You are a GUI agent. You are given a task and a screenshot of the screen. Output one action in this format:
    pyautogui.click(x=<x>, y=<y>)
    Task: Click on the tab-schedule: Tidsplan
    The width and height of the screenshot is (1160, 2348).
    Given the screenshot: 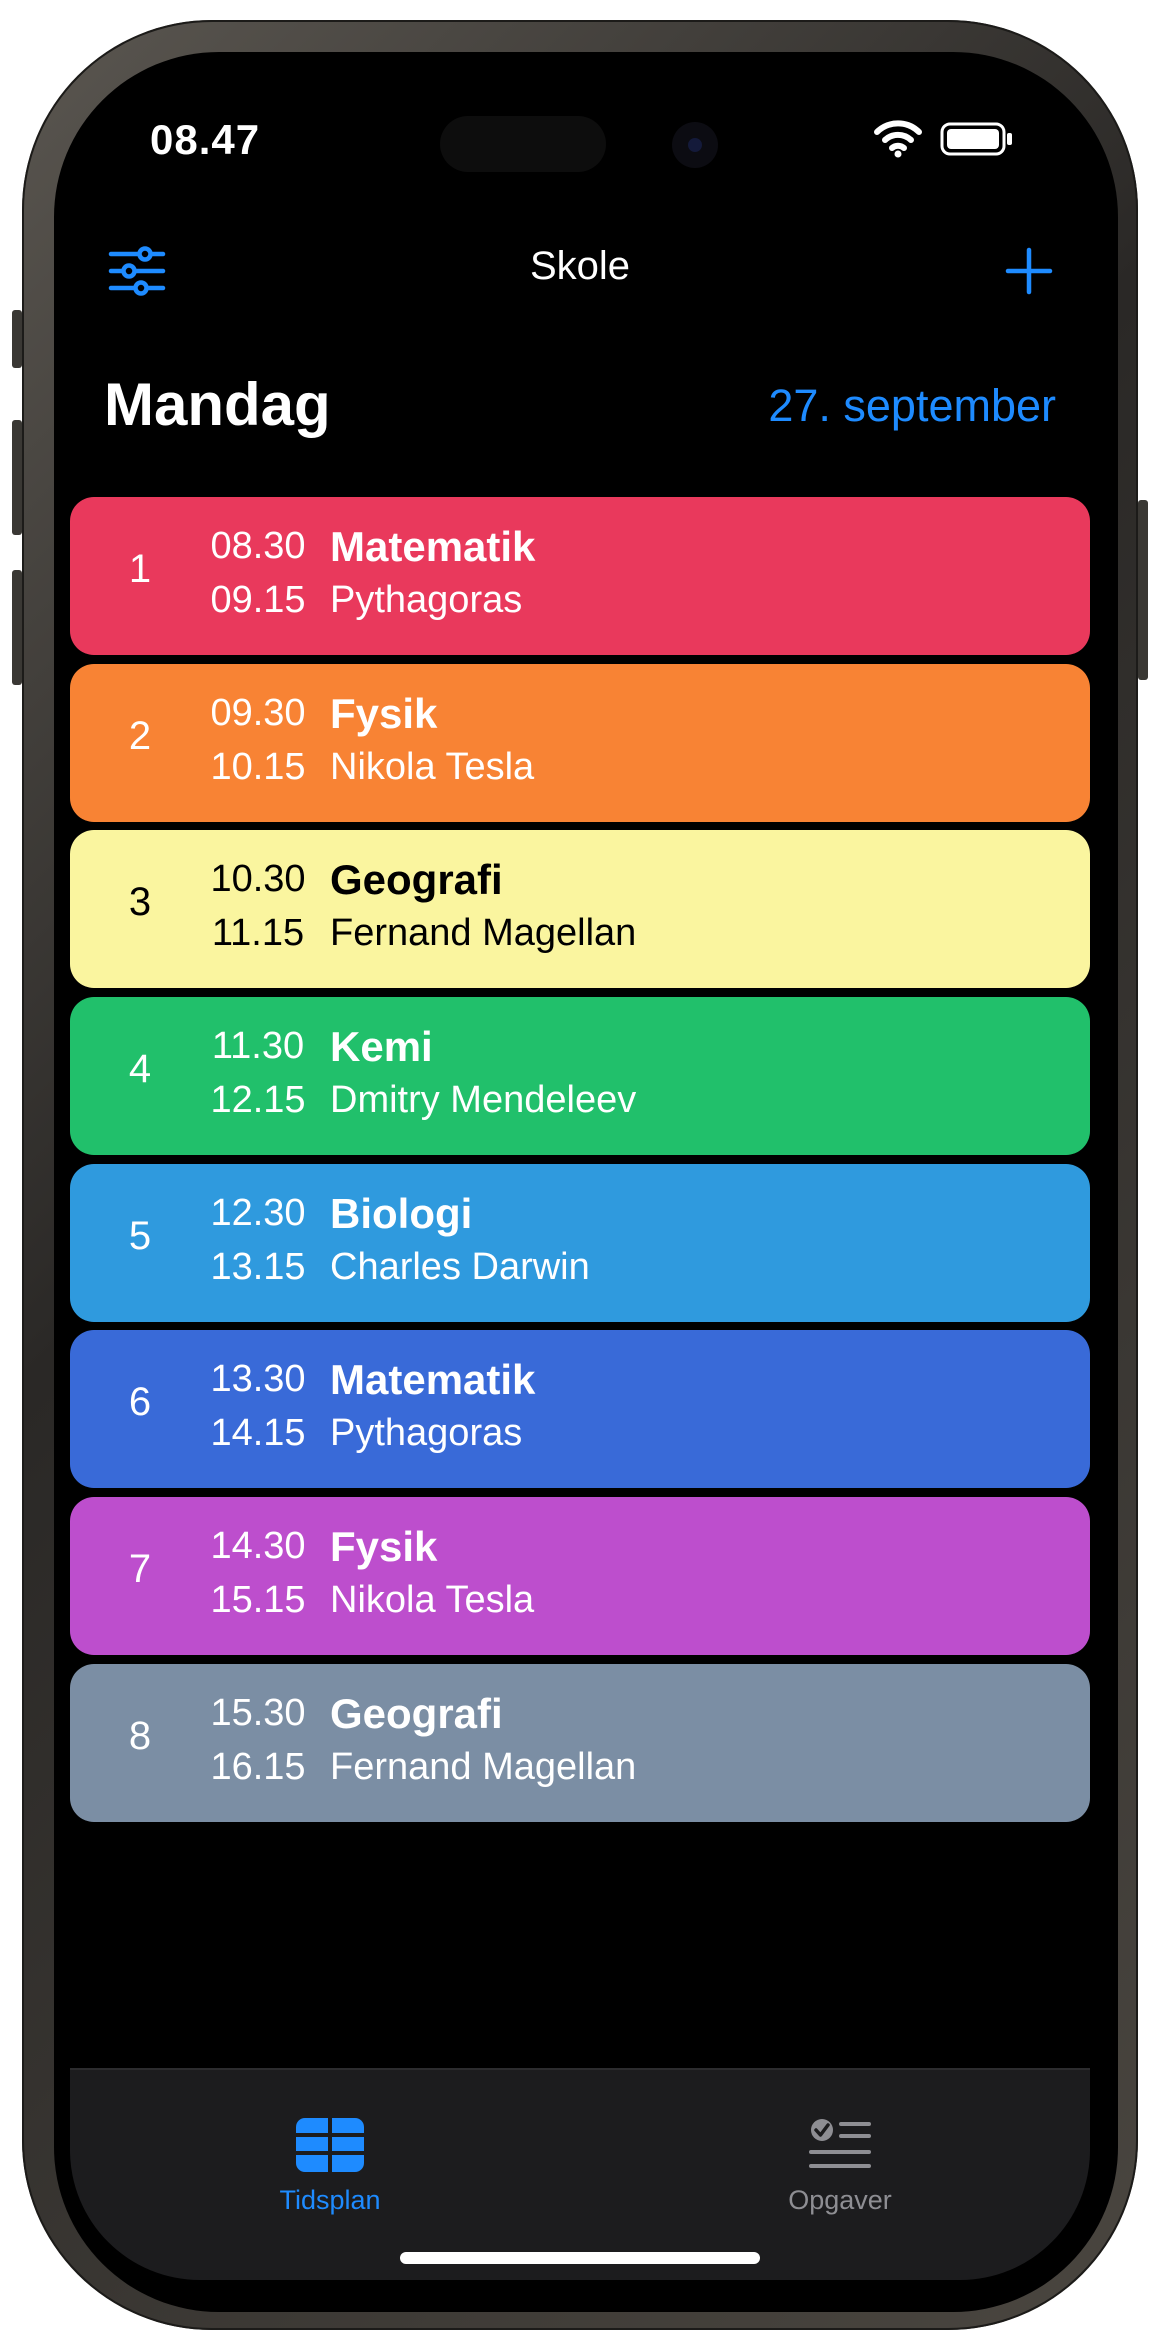 What is the action you would take?
    pyautogui.click(x=330, y=2167)
    